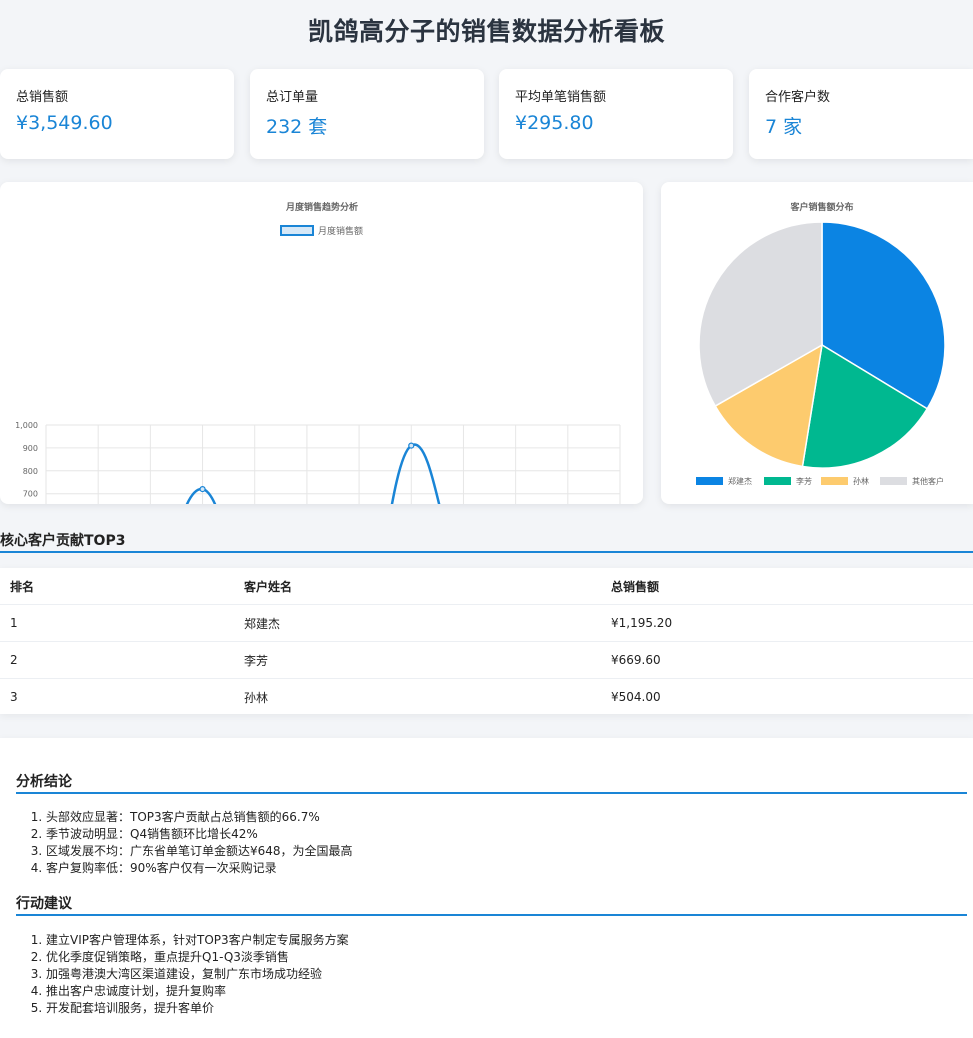 The image size is (973, 1038). I want to click on list-item: 建立VIP客户管理体系，针对TOP3客户制定专属服务方案, so click(197, 940).